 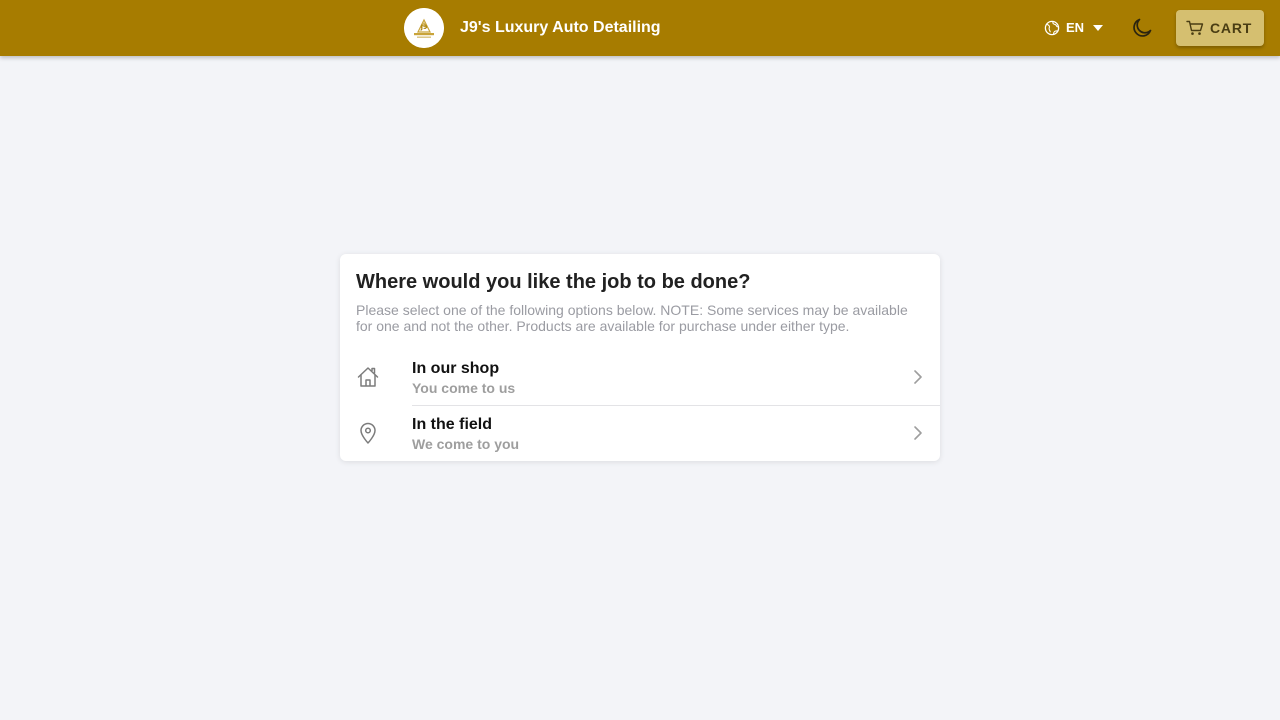 What do you see at coordinates (456, 368) in the screenshot?
I see `option-title: In our shop` at bounding box center [456, 368].